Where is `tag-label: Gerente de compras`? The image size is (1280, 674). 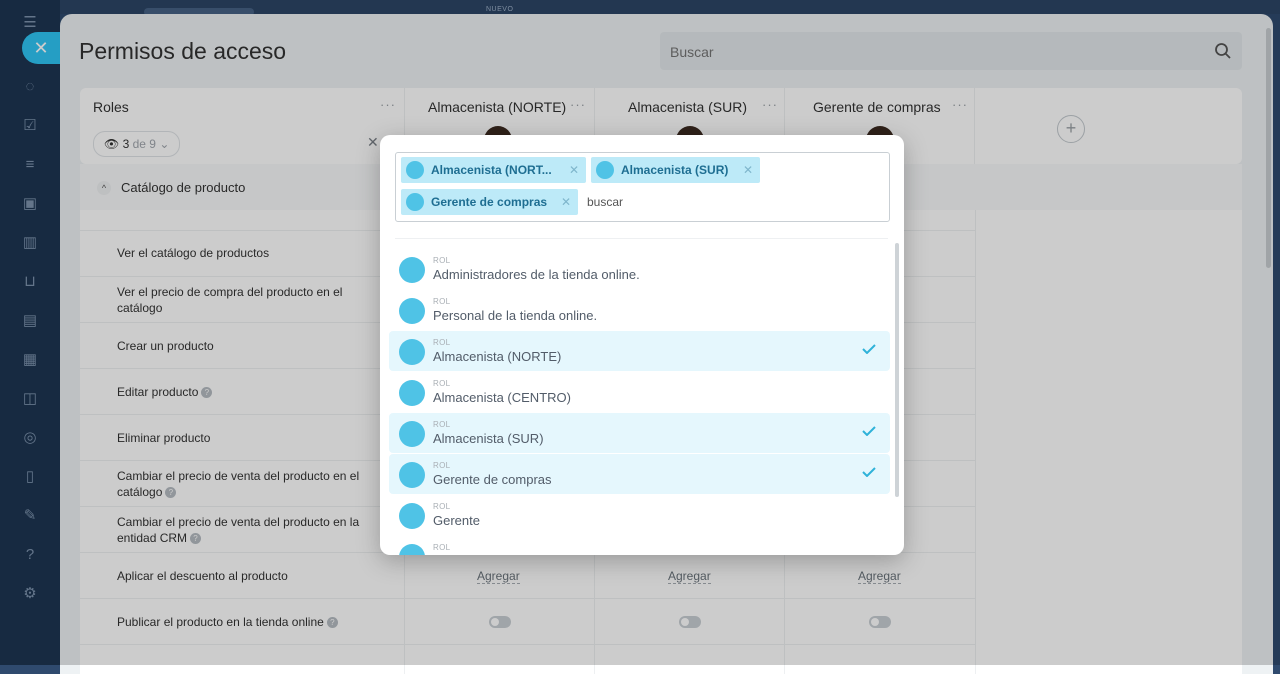
tag-label: Gerente de compras is located at coordinates (489, 202).